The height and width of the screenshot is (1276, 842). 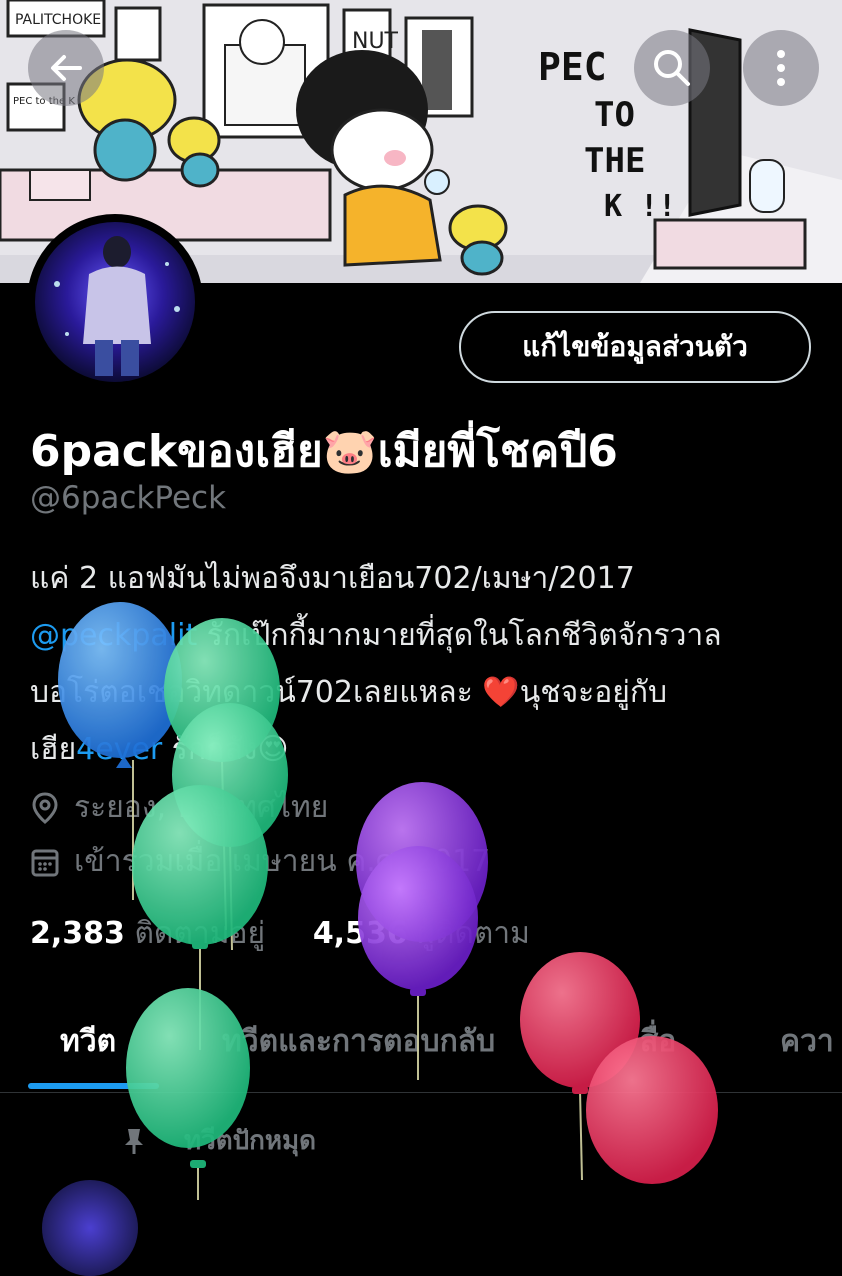 I want to click on calendar-icon, so click(x=45, y=862).